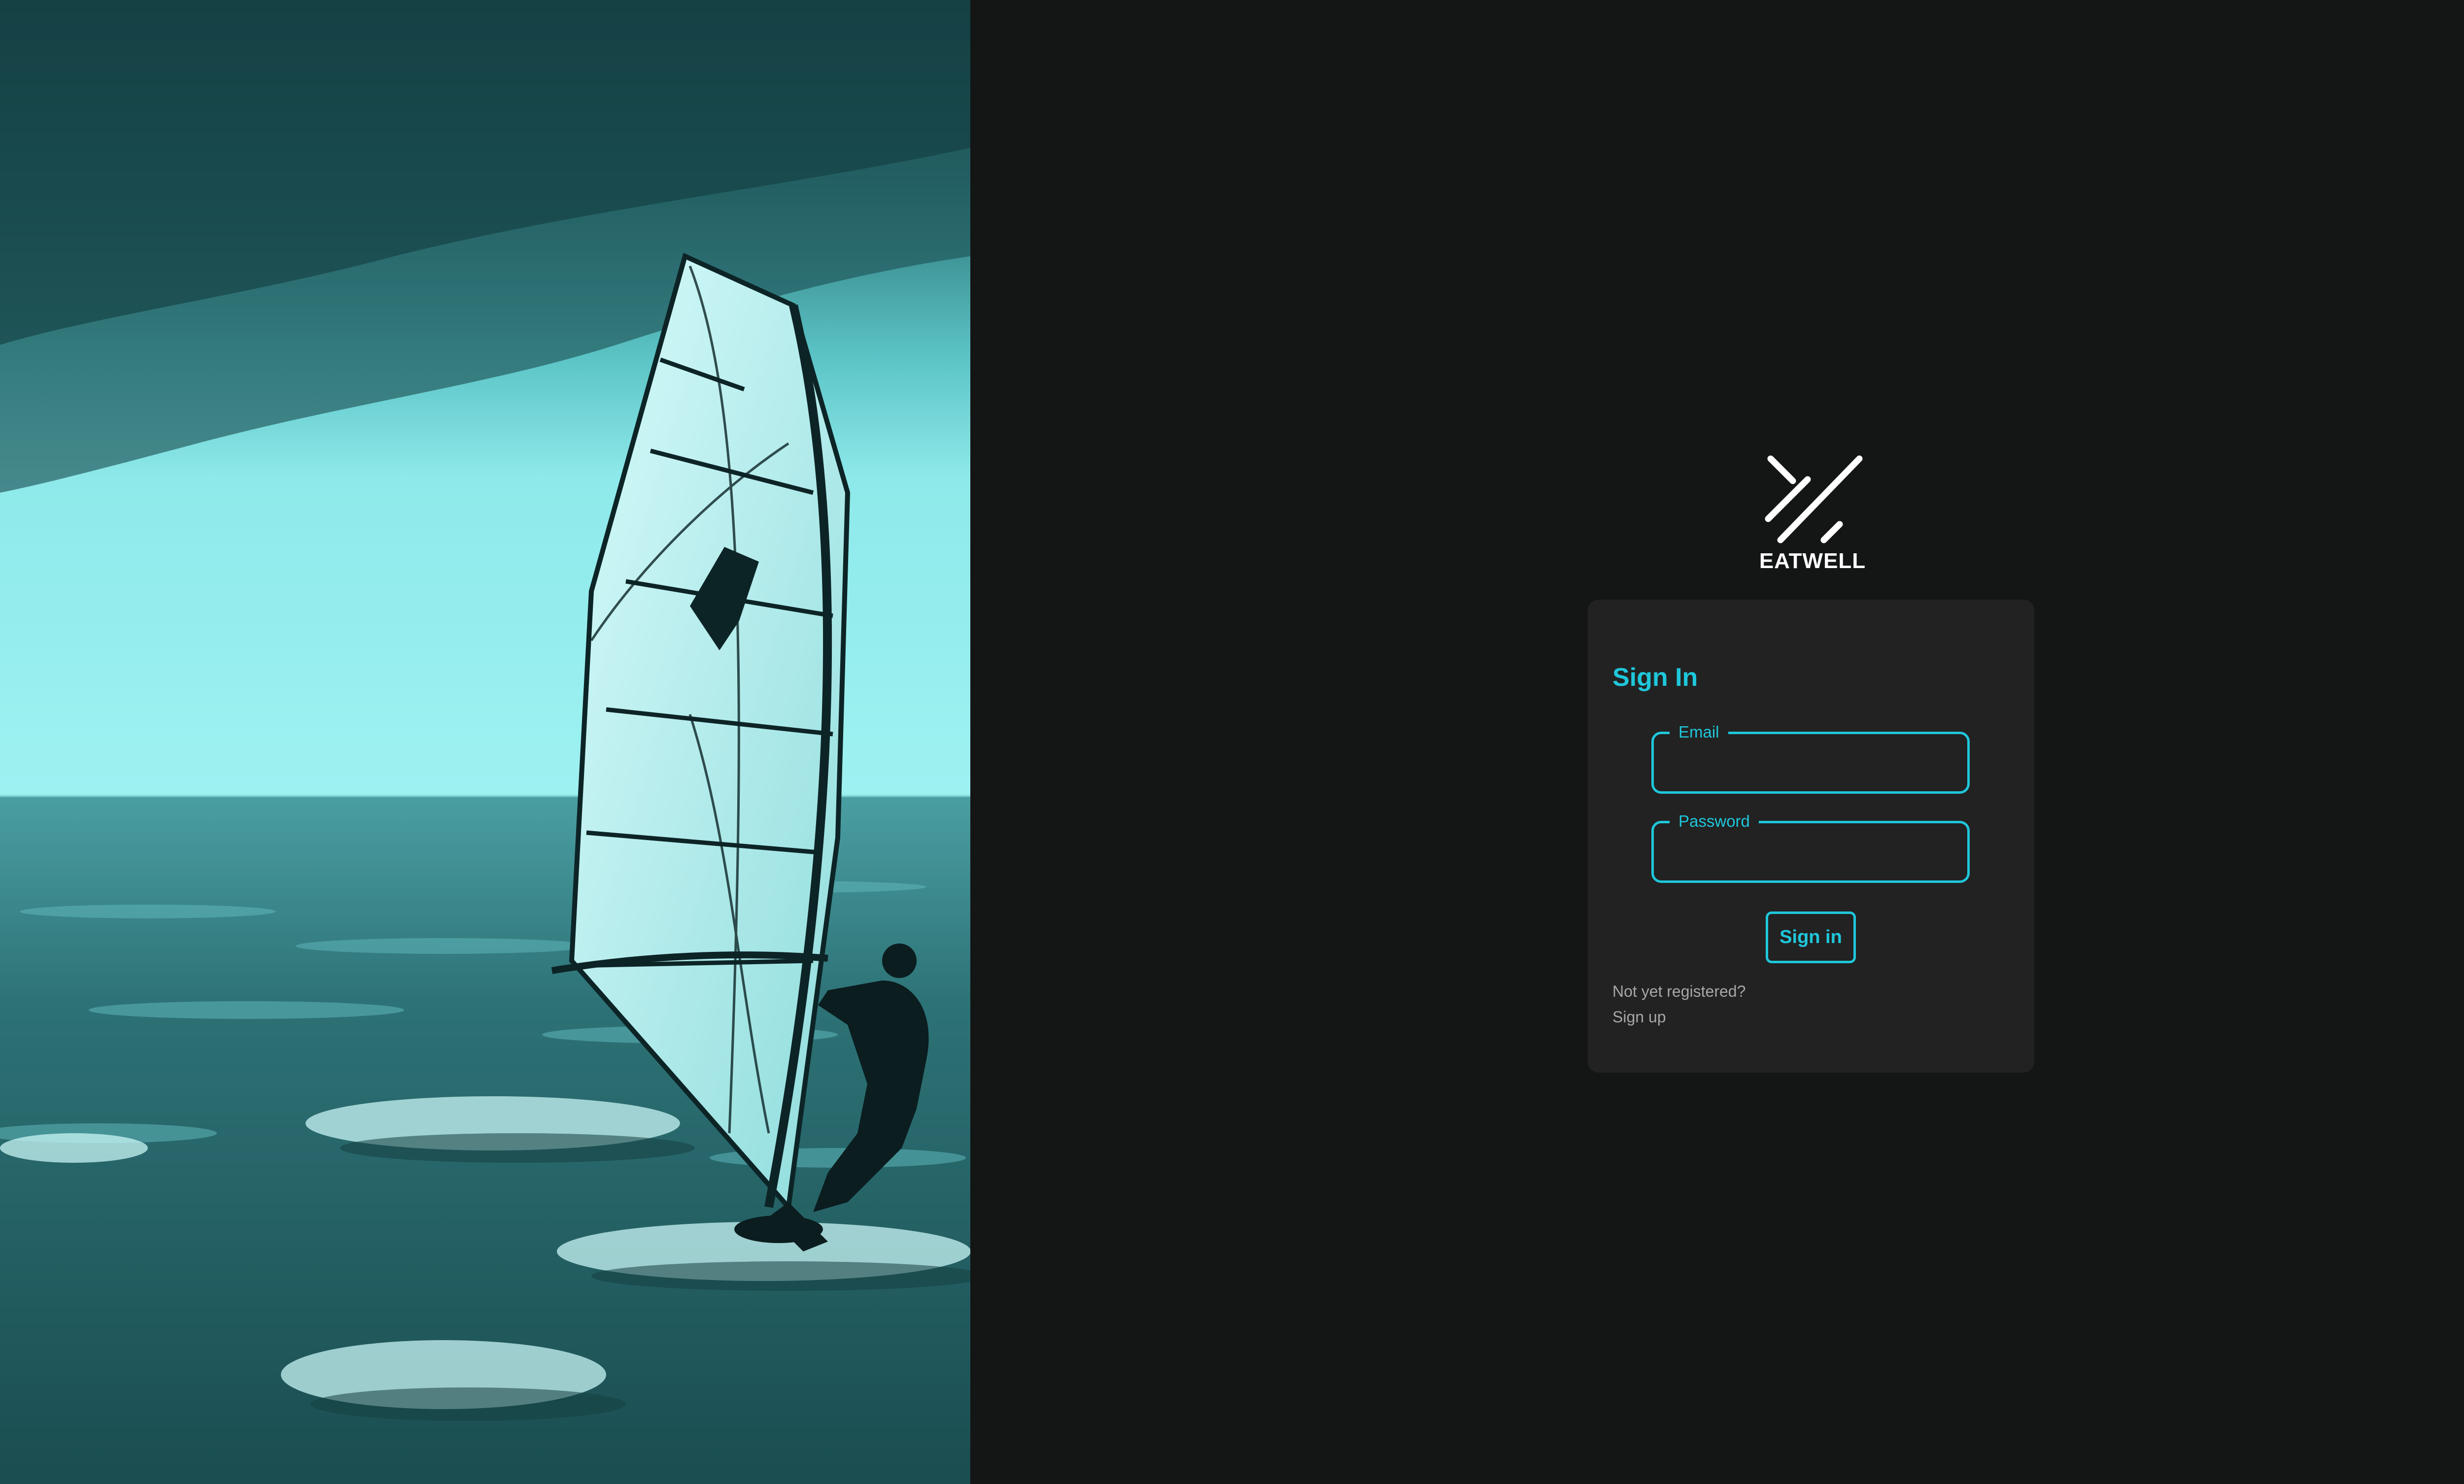  Describe the element at coordinates (1814, 499) in the screenshot. I see `diagonal-stripes-logo-icon` at that location.